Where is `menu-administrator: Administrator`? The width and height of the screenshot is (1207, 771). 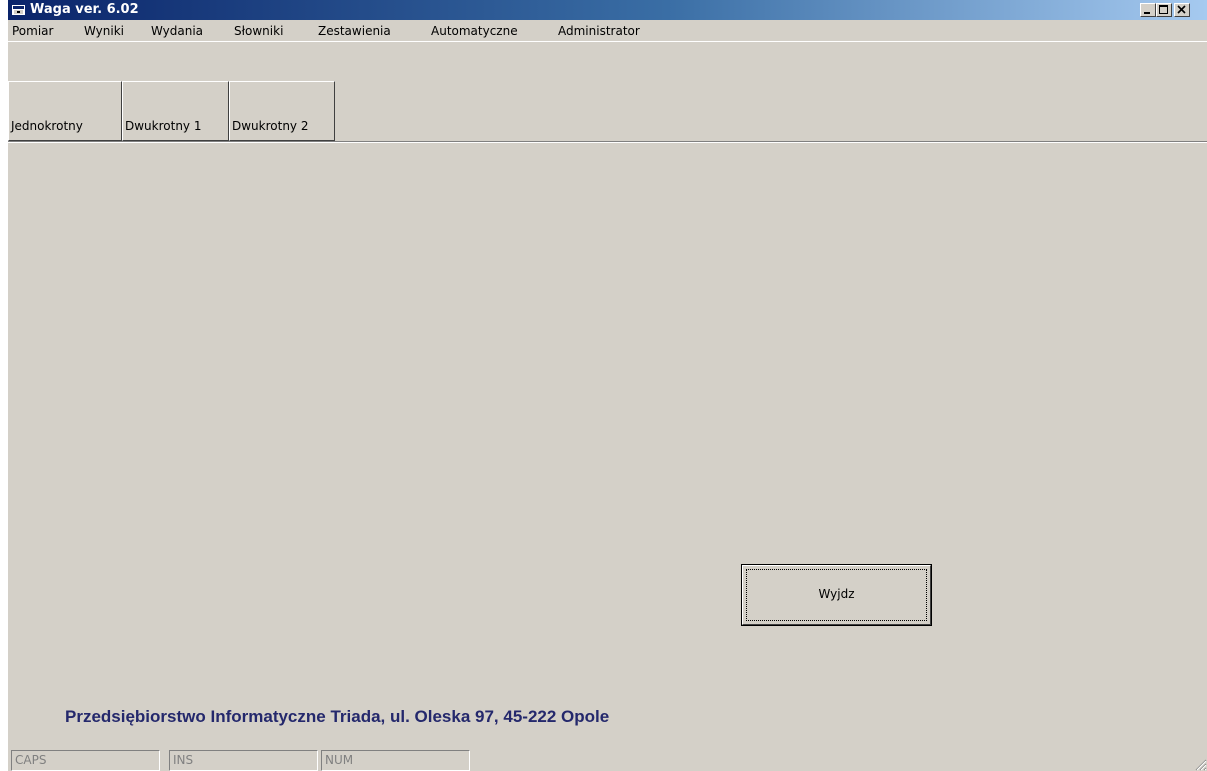 menu-administrator: Administrator is located at coordinates (599, 31).